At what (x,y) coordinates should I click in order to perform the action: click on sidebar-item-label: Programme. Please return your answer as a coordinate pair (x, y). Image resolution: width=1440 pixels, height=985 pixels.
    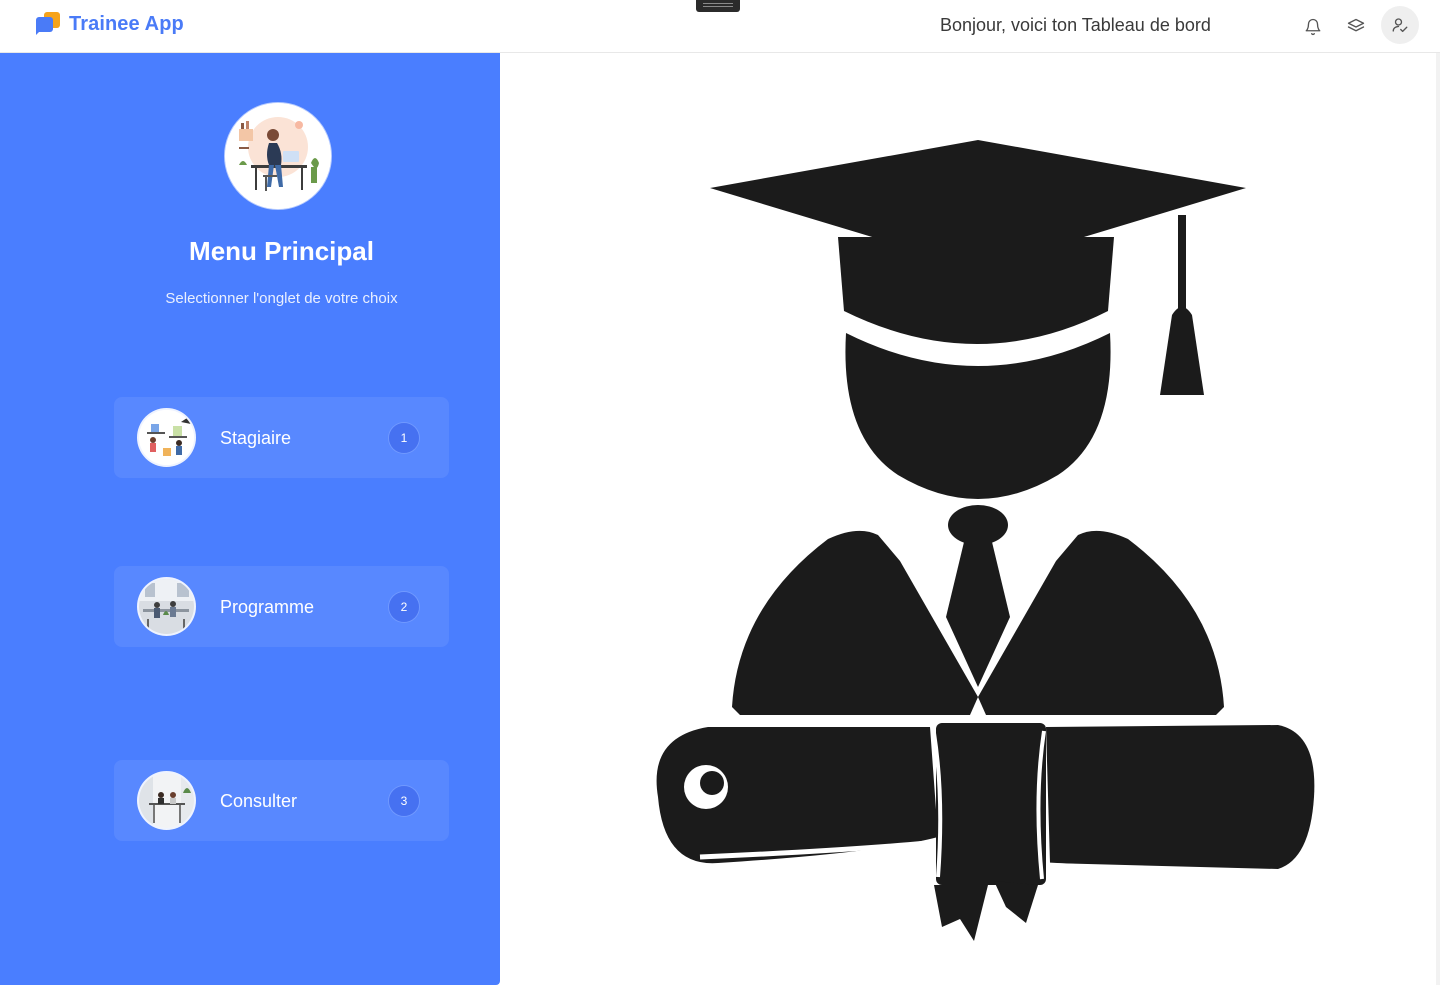
    Looking at the image, I should click on (267, 607).